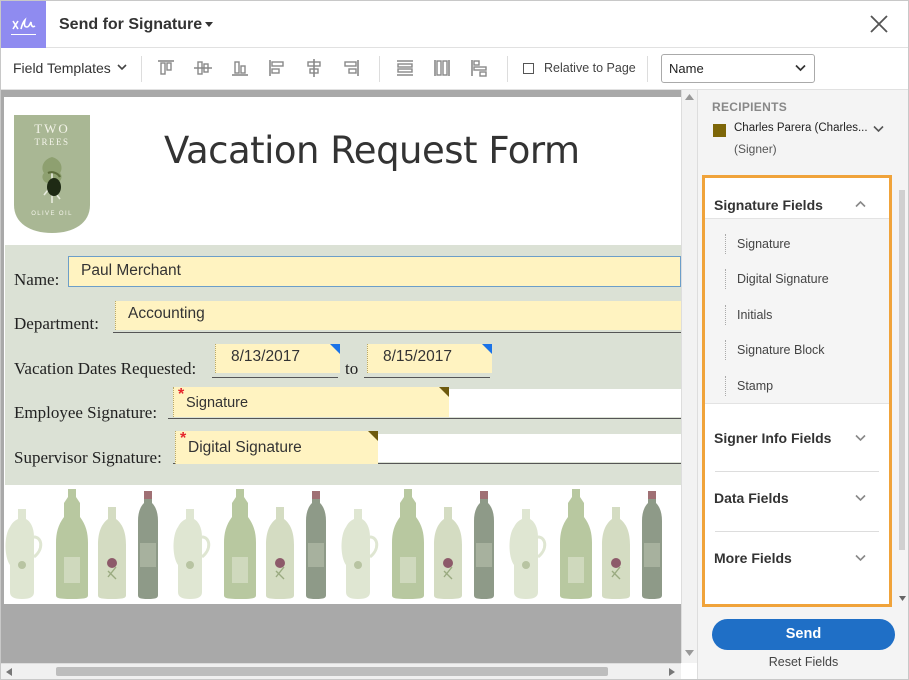 The width and height of the screenshot is (909, 680). What do you see at coordinates (879, 24) in the screenshot?
I see `close-icon` at bounding box center [879, 24].